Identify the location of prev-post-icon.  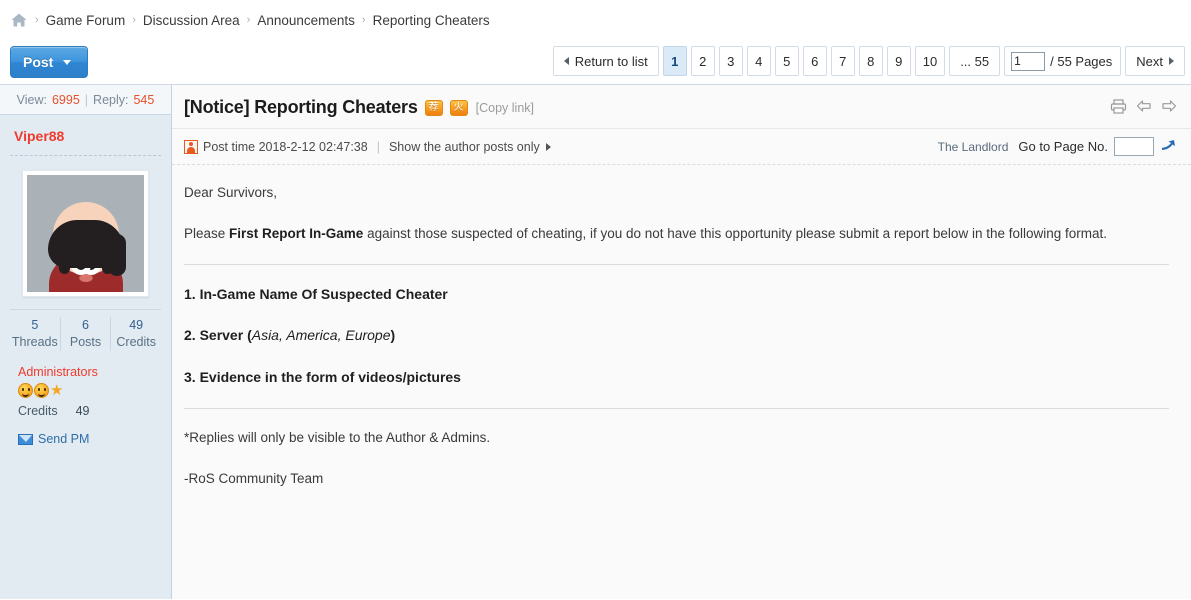
(1144, 107).